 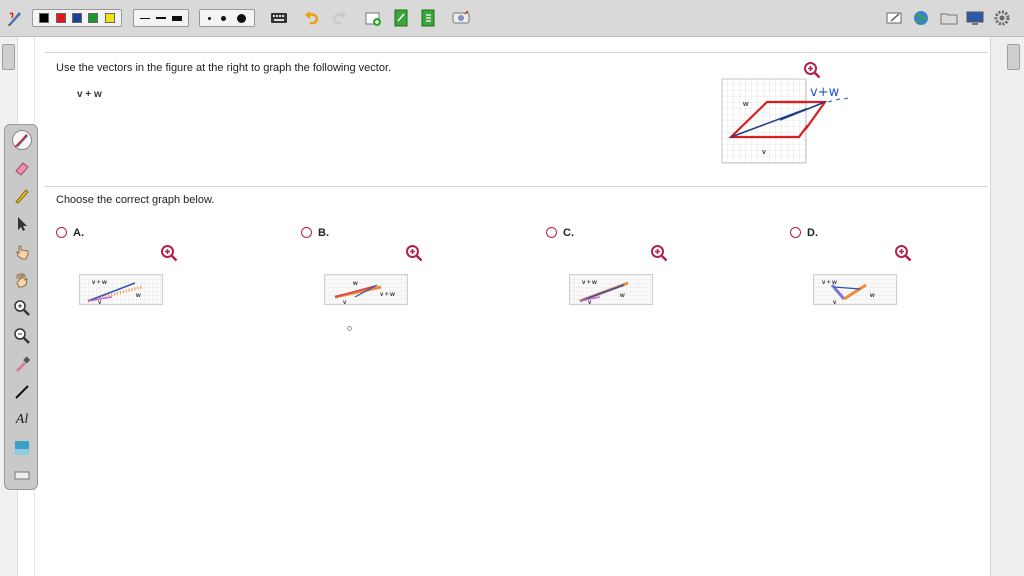 What do you see at coordinates (279, 18) in the screenshot?
I see `keyboard-icon` at bounding box center [279, 18].